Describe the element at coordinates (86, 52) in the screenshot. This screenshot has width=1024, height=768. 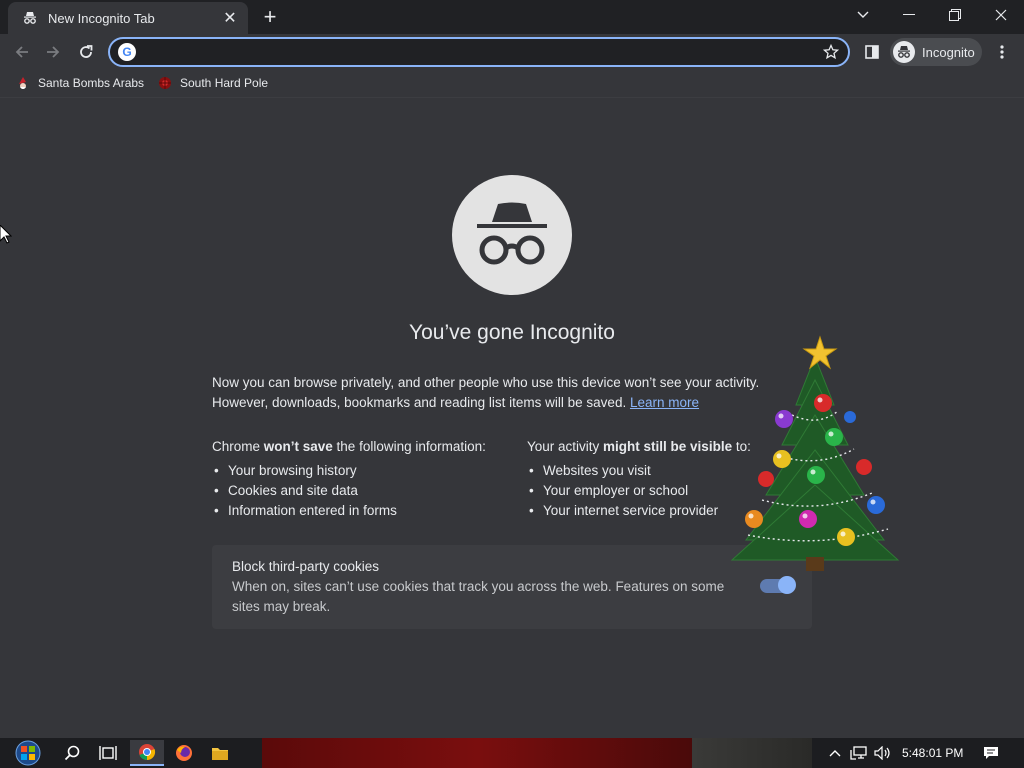
I see `reload-icon` at that location.